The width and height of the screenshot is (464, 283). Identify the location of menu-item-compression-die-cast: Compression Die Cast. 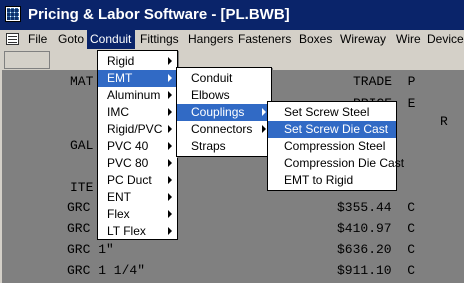
(336, 163).